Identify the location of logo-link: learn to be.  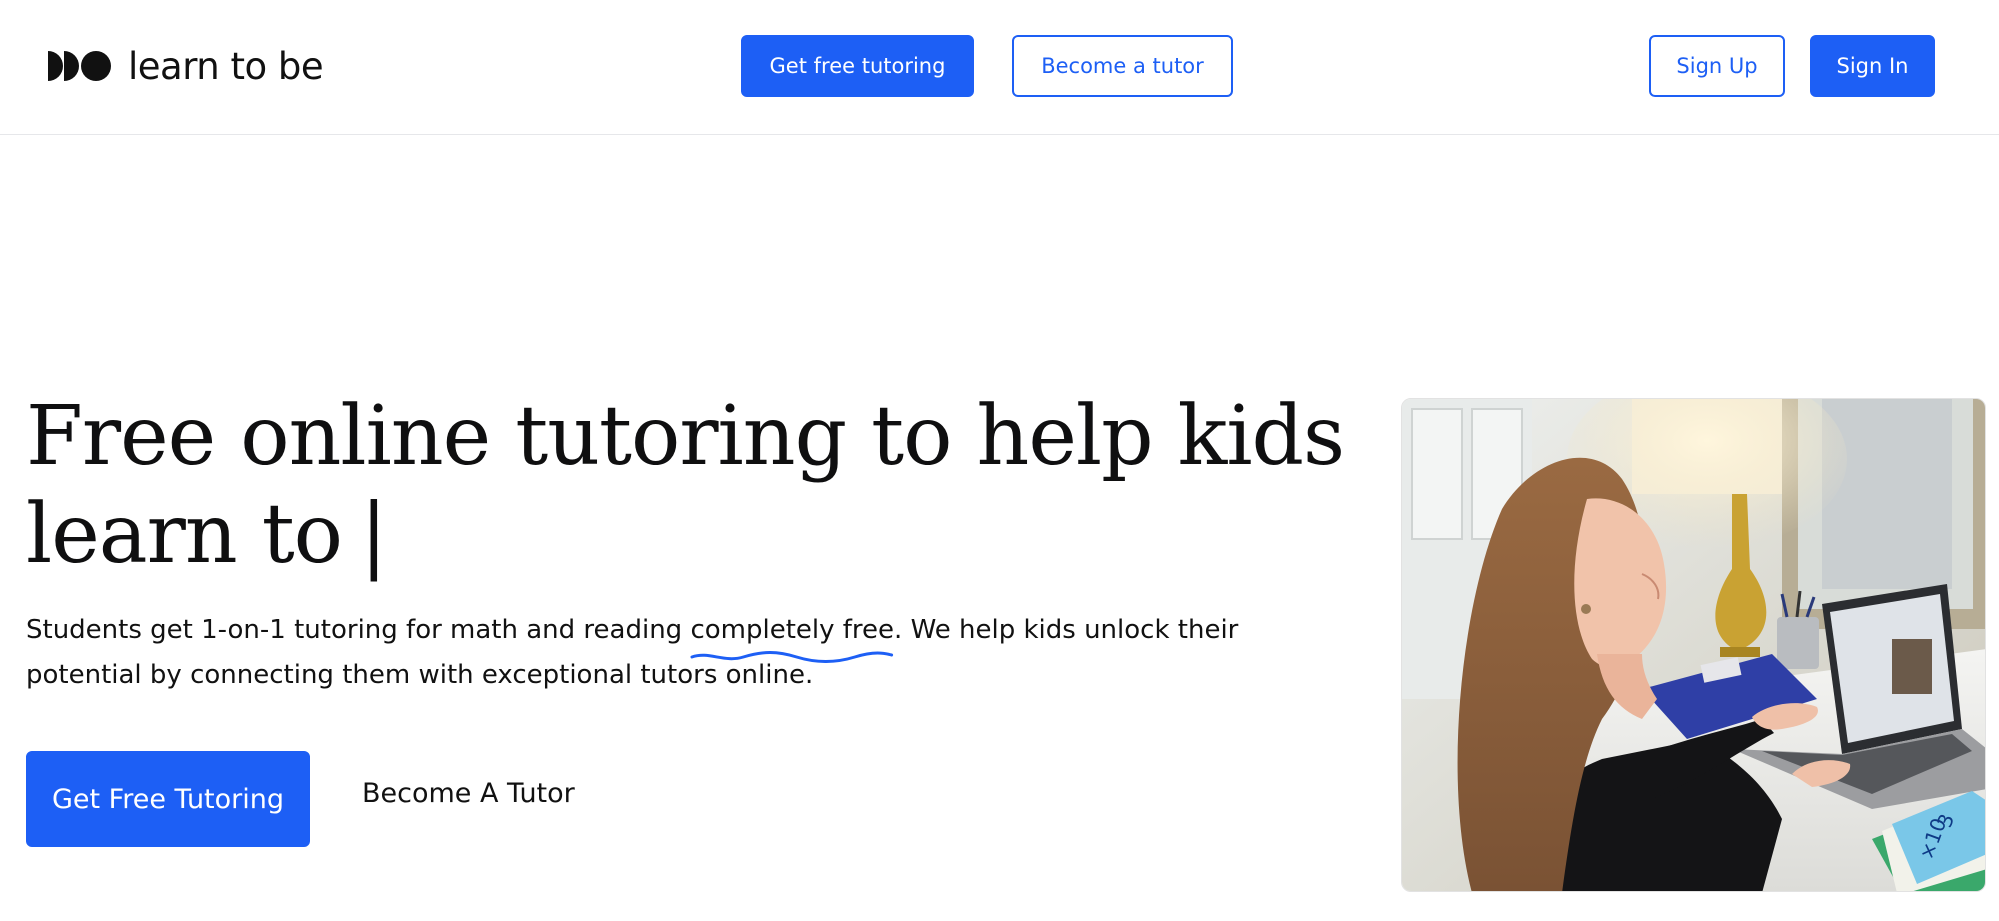
(186, 66).